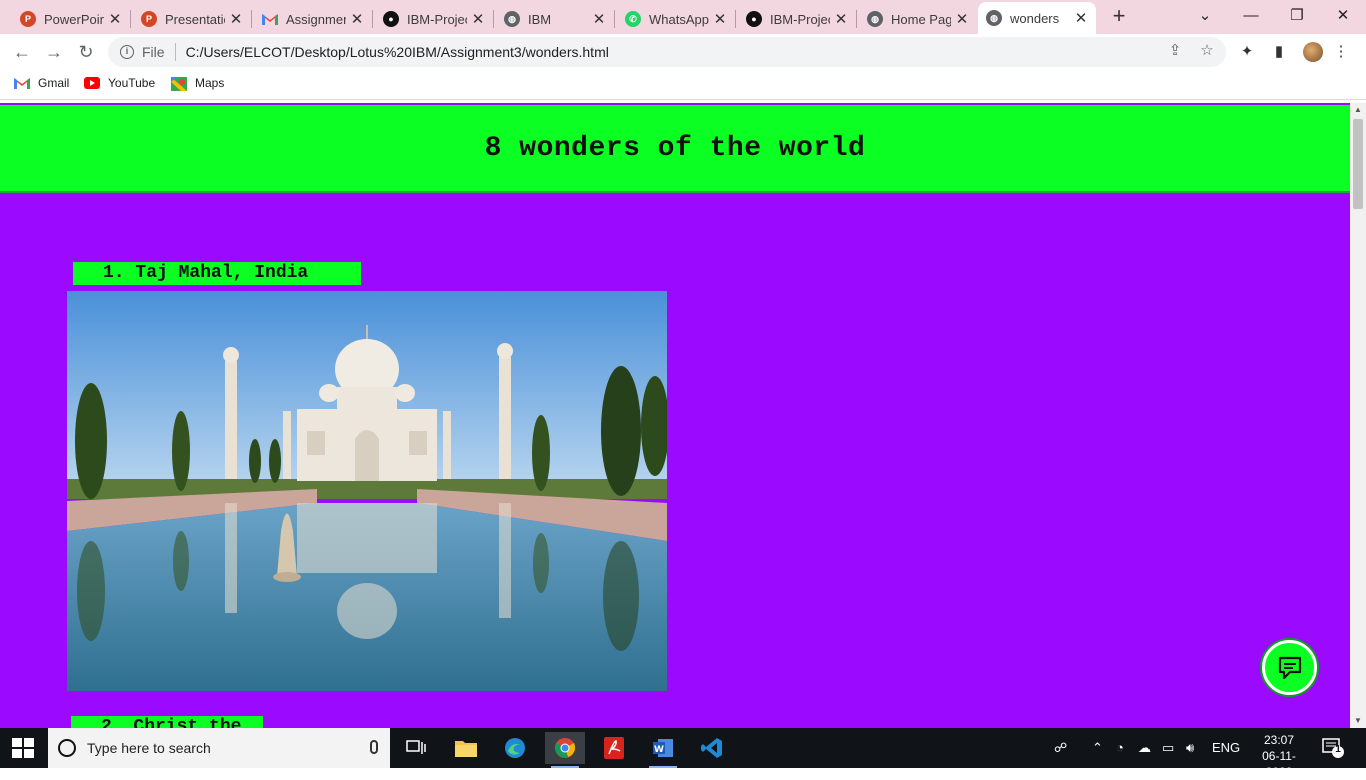 The image size is (1366, 780). What do you see at coordinates (1144, 748) in the screenshot?
I see `cloud-icon: ☁` at bounding box center [1144, 748].